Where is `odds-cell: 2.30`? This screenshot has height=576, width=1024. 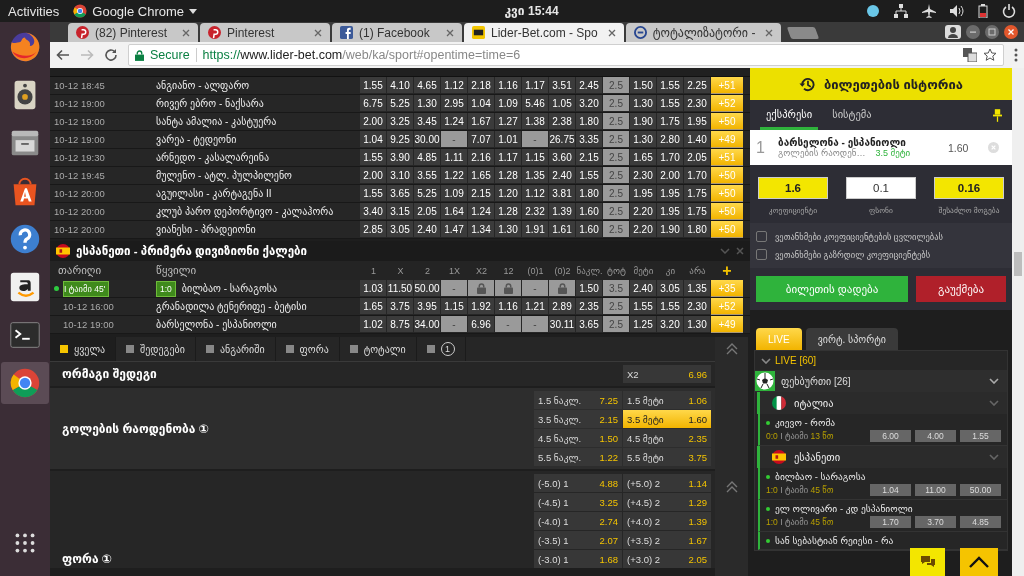 odds-cell: 2.30 is located at coordinates (697, 103).